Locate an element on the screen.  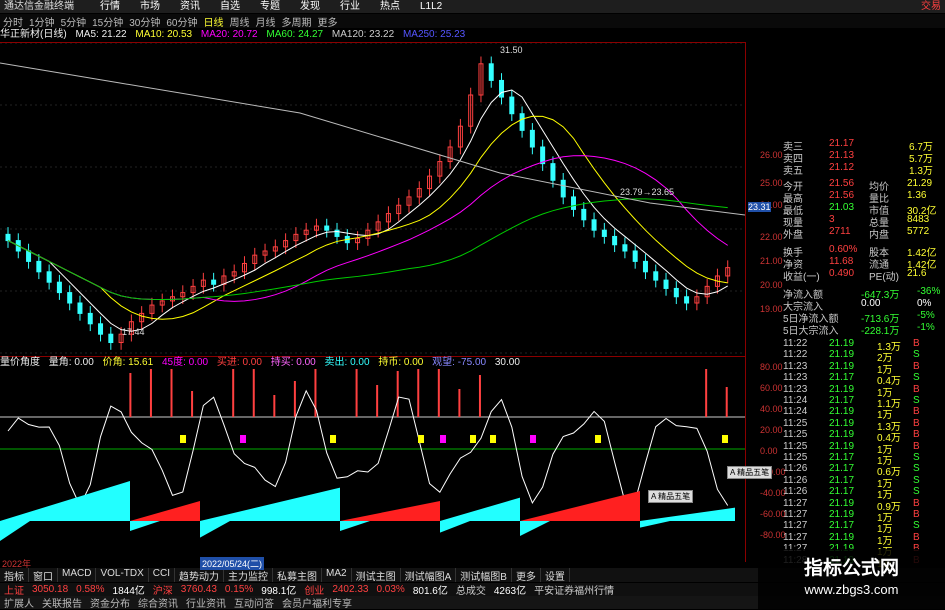
tick-row: 11:26 21.17 1万 S is located at coordinates (861, 482).